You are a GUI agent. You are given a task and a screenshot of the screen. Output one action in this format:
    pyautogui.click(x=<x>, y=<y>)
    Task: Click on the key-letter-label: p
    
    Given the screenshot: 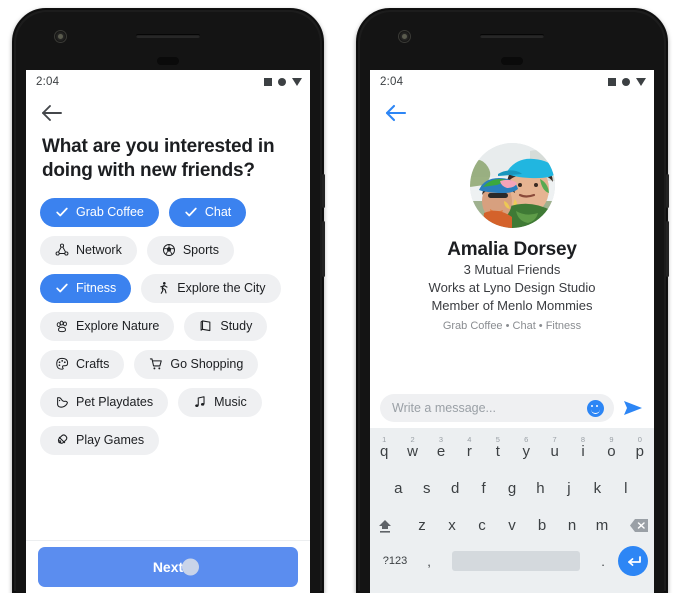 What is the action you would take?
    pyautogui.click(x=639, y=451)
    